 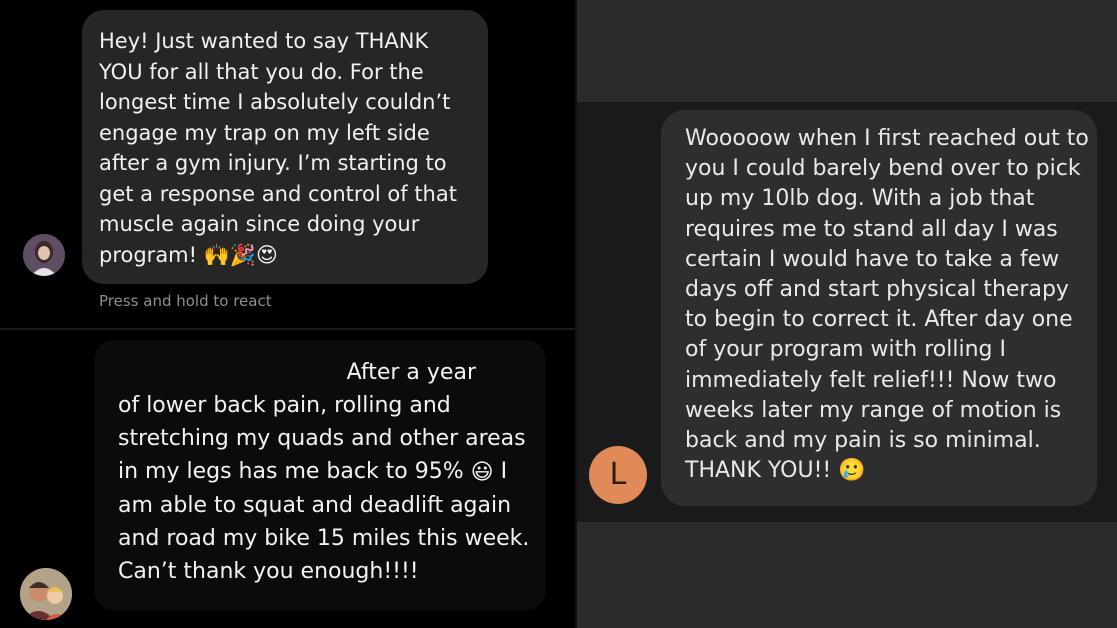 What do you see at coordinates (847, 51) in the screenshot?
I see `top-bar` at bounding box center [847, 51].